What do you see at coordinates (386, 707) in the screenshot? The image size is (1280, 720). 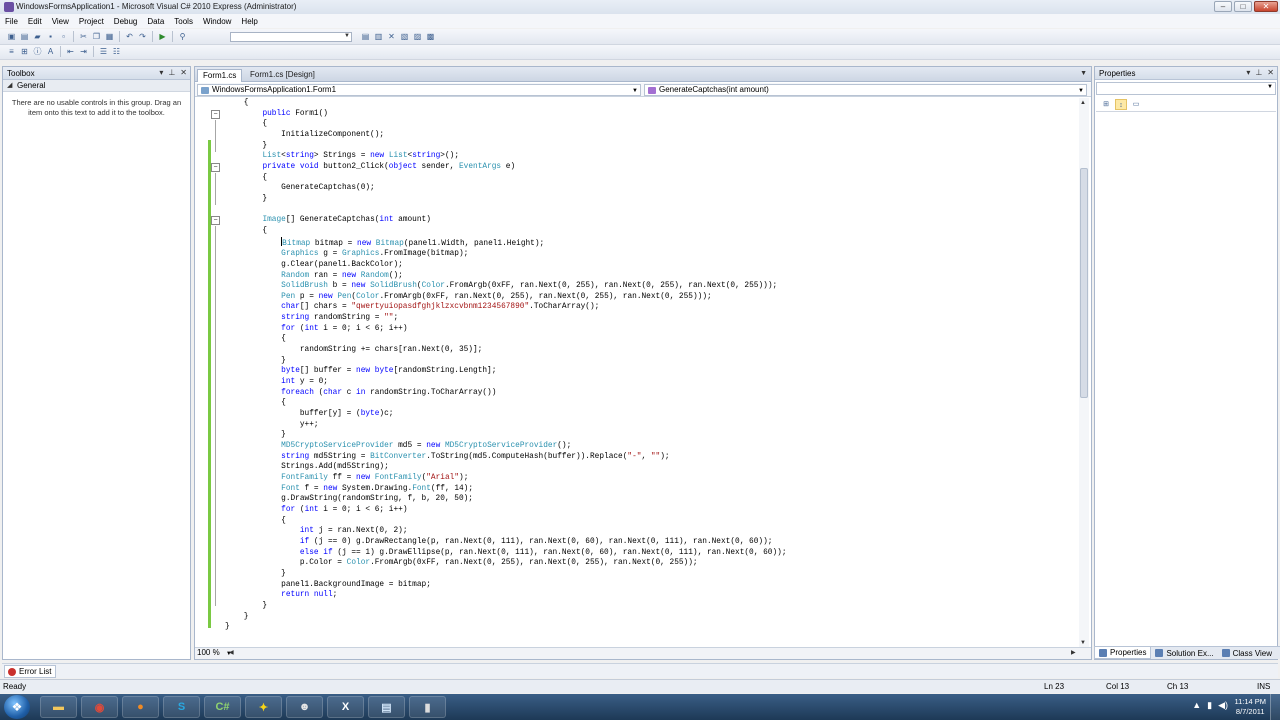 I see `notepad-icon: ▤` at bounding box center [386, 707].